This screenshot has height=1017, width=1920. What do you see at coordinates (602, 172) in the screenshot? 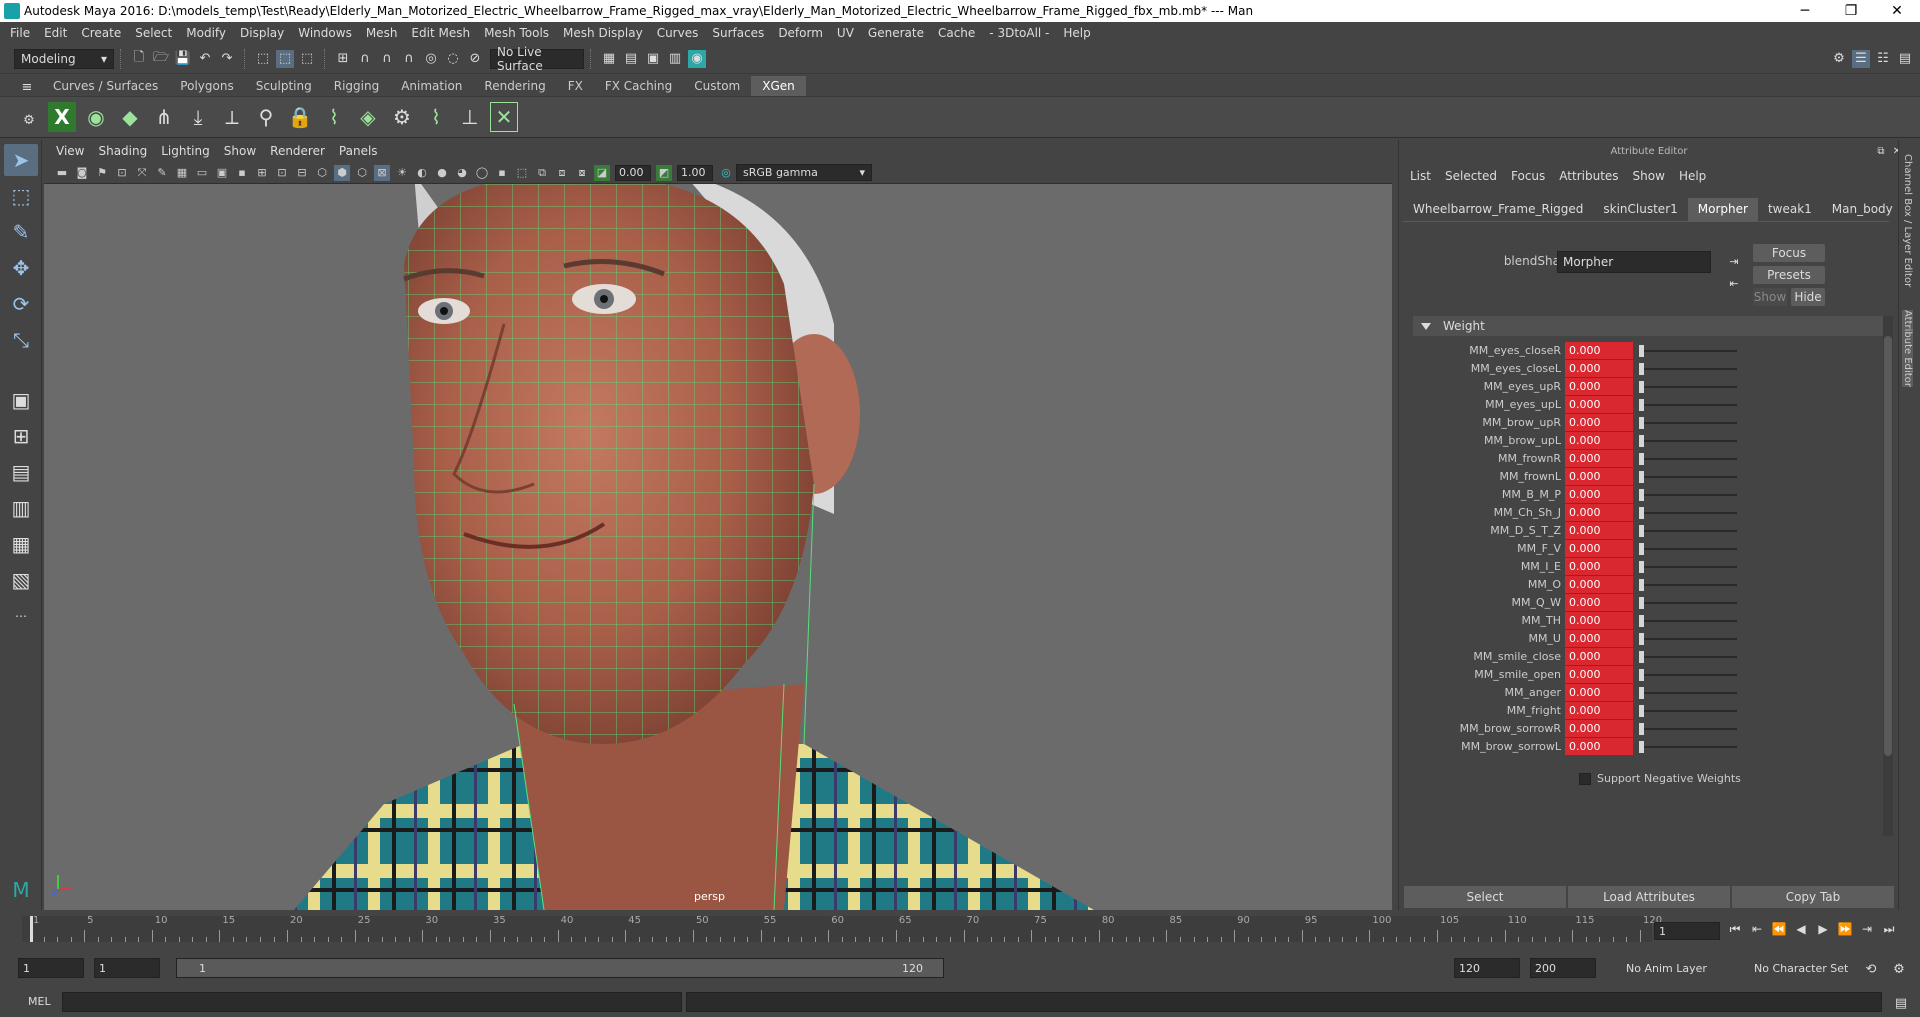
I see `exposure-icon: ◪` at bounding box center [602, 172].